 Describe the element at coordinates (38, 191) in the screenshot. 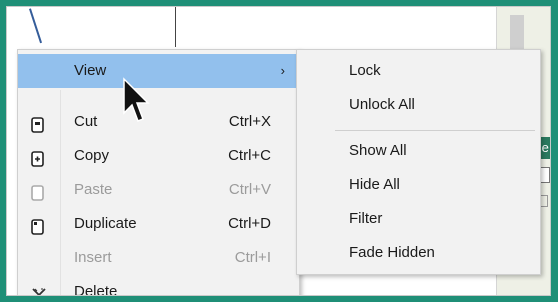

I see `paste-icon` at that location.